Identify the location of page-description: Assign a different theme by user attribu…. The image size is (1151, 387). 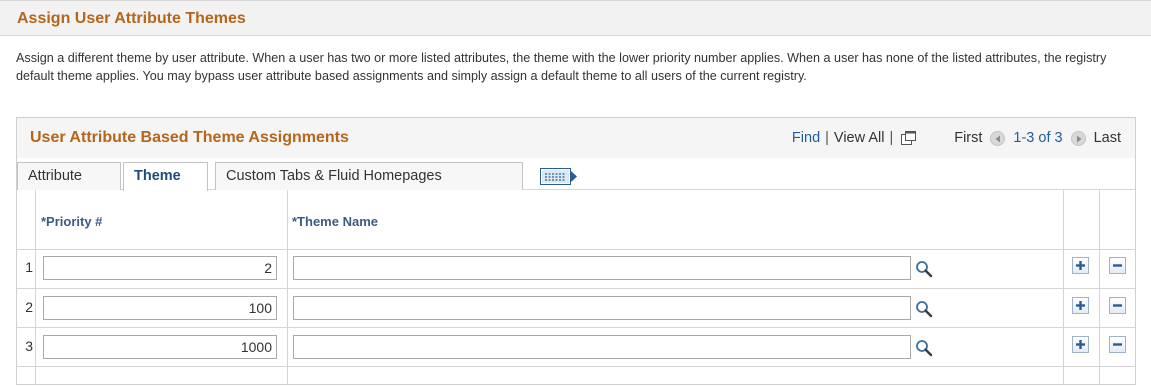
(561, 67).